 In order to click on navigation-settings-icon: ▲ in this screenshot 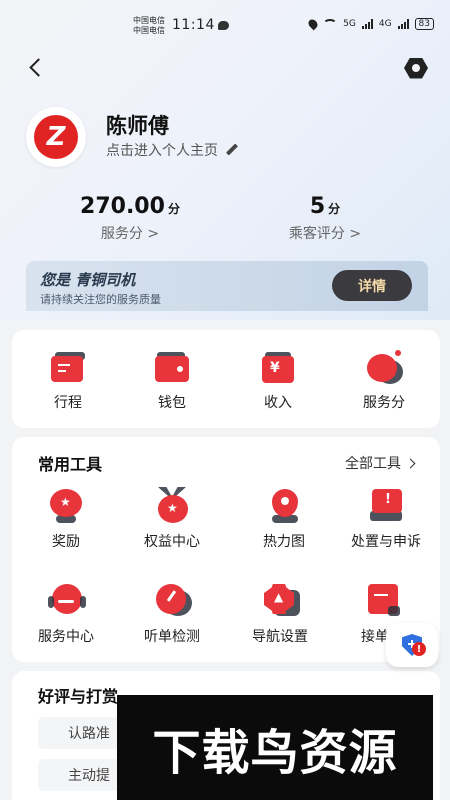, I will do `click(280, 601)`.